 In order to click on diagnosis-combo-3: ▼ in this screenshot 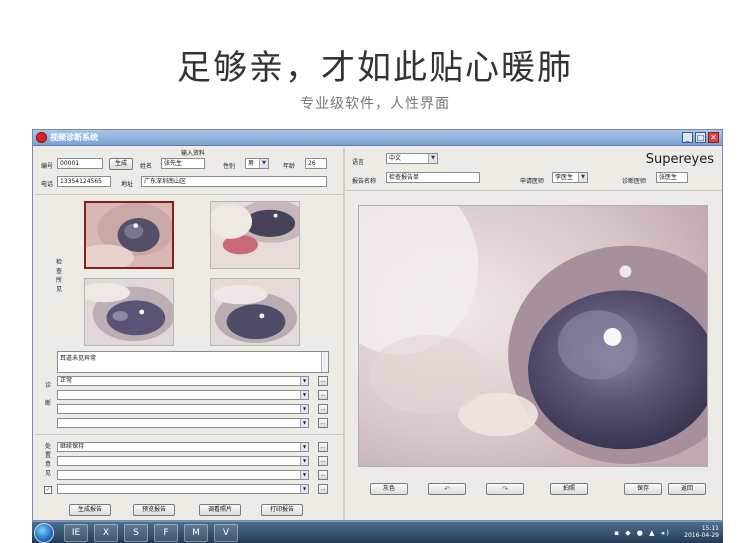, I will do `click(183, 409)`.